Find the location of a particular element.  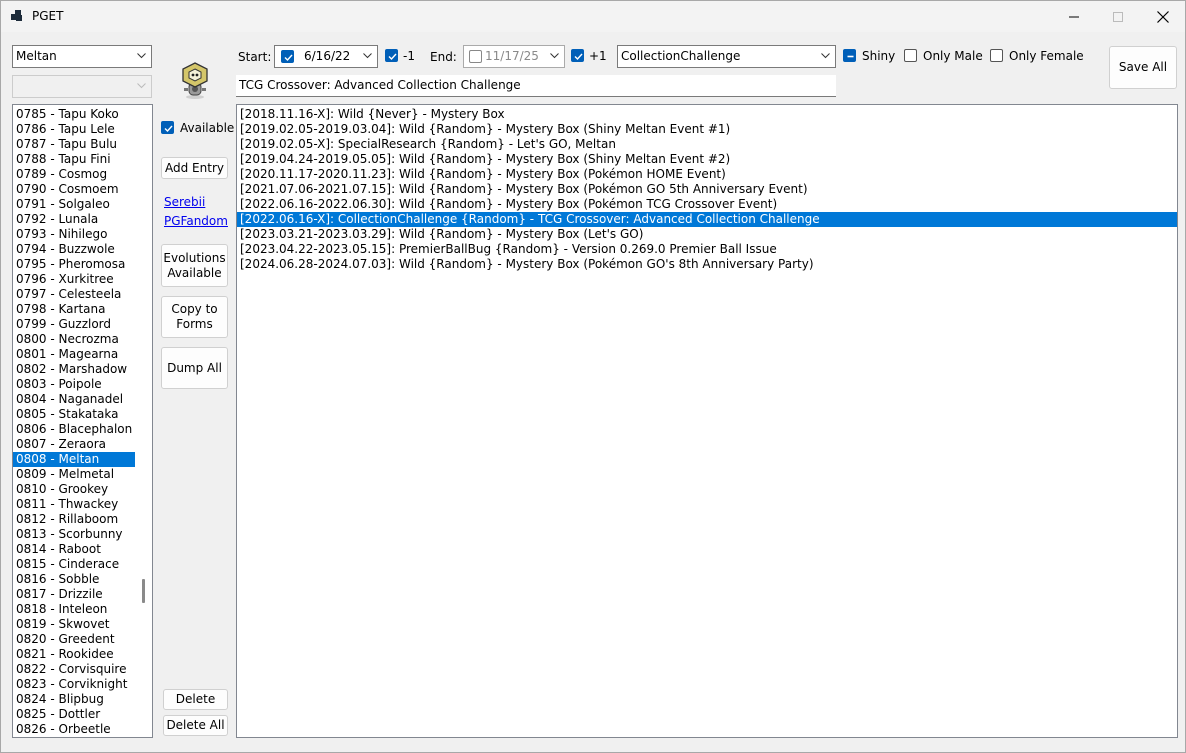

start-date-value: 6/16/22 is located at coordinates (327, 56).